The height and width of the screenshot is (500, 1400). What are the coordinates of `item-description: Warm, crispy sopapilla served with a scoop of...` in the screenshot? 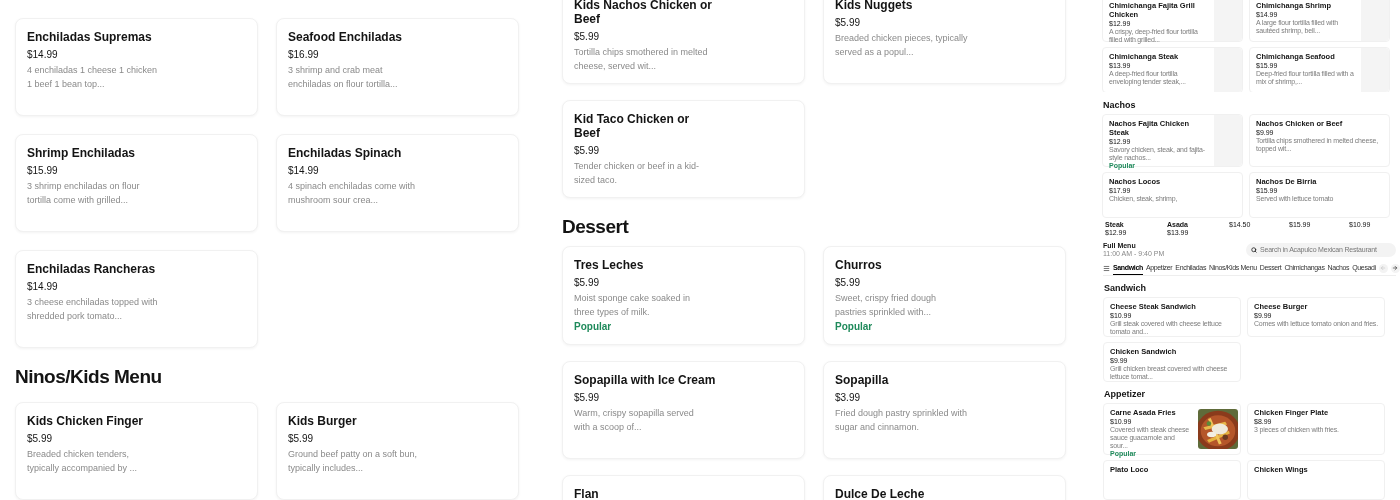 It's located at (634, 420).